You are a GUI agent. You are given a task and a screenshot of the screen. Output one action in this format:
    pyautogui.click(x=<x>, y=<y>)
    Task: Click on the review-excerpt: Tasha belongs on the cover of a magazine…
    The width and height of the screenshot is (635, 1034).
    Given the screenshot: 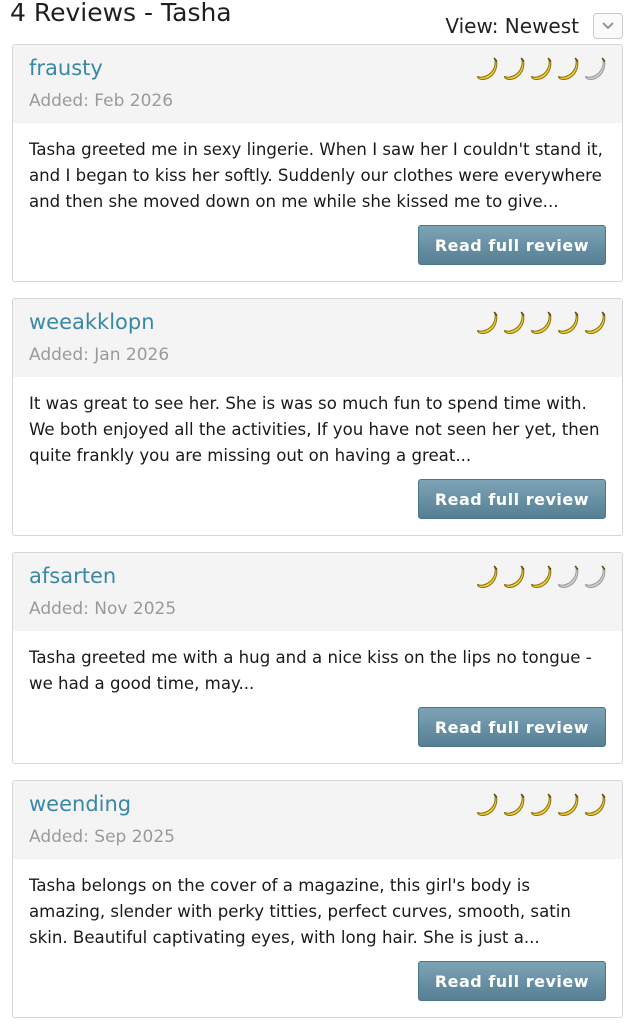 What is the action you would take?
    pyautogui.click(x=300, y=911)
    